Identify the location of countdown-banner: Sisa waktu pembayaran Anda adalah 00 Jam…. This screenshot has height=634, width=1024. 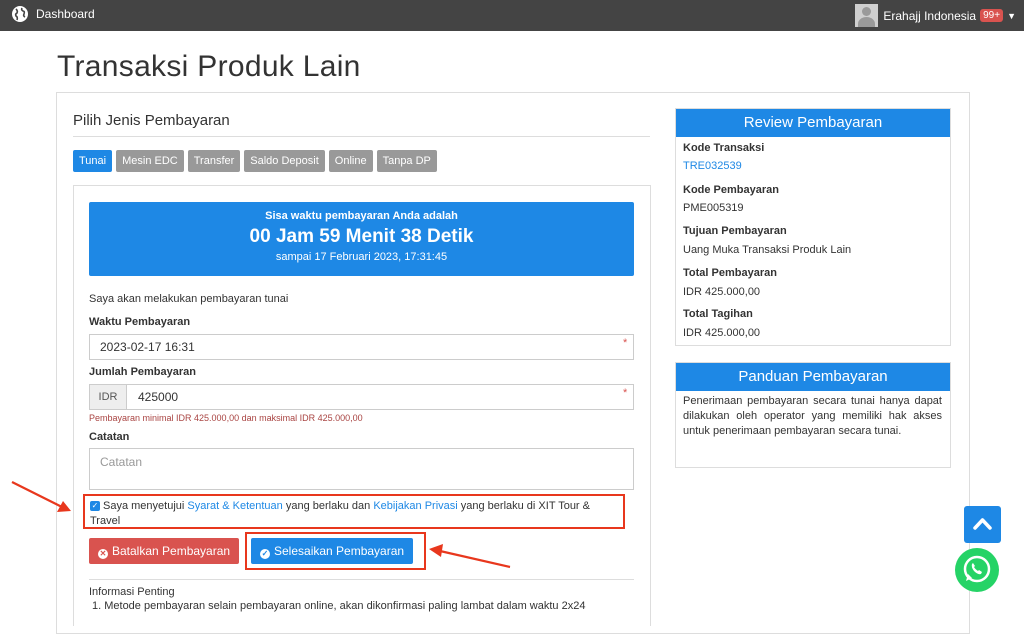
(361, 239).